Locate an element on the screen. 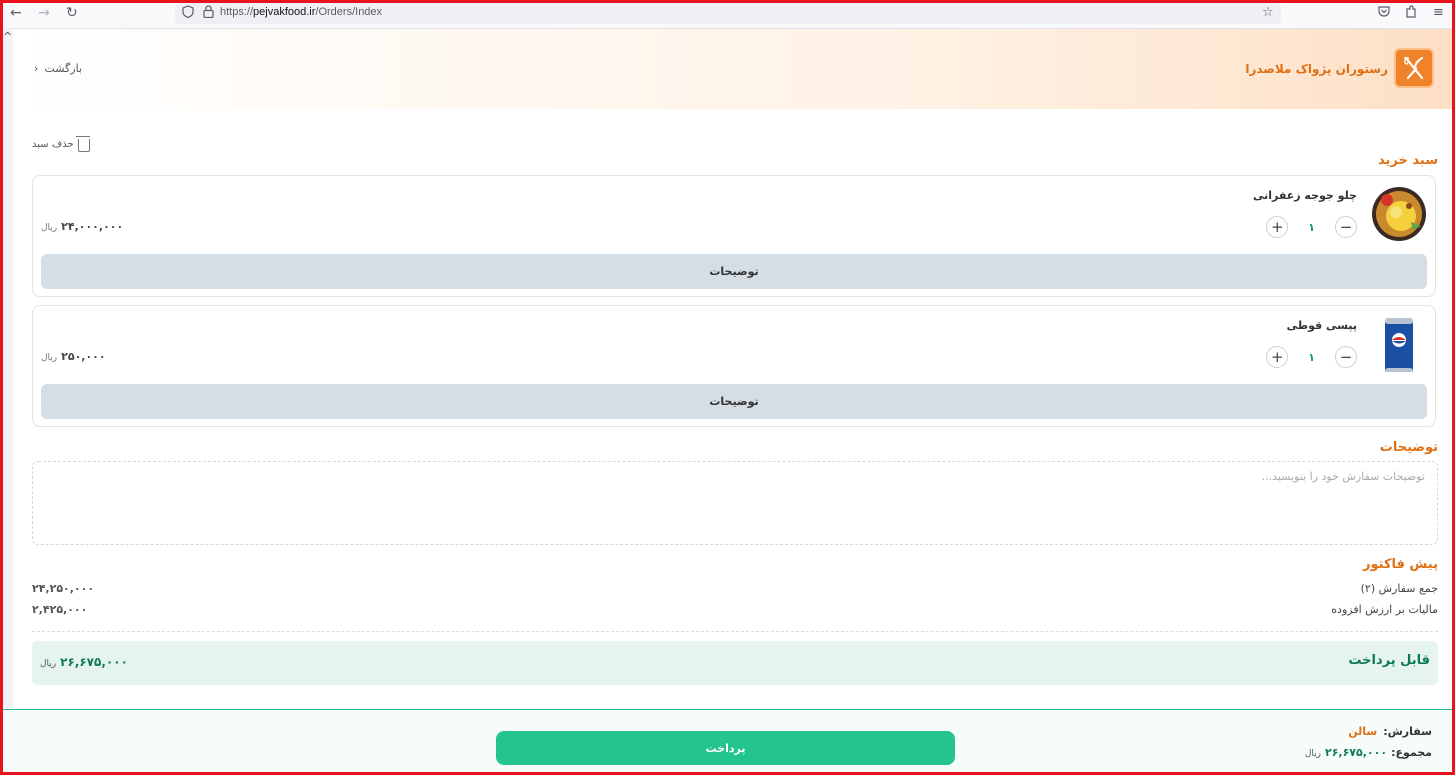 The width and height of the screenshot is (1455, 775). pocket-icon is located at coordinates (1384, 13).